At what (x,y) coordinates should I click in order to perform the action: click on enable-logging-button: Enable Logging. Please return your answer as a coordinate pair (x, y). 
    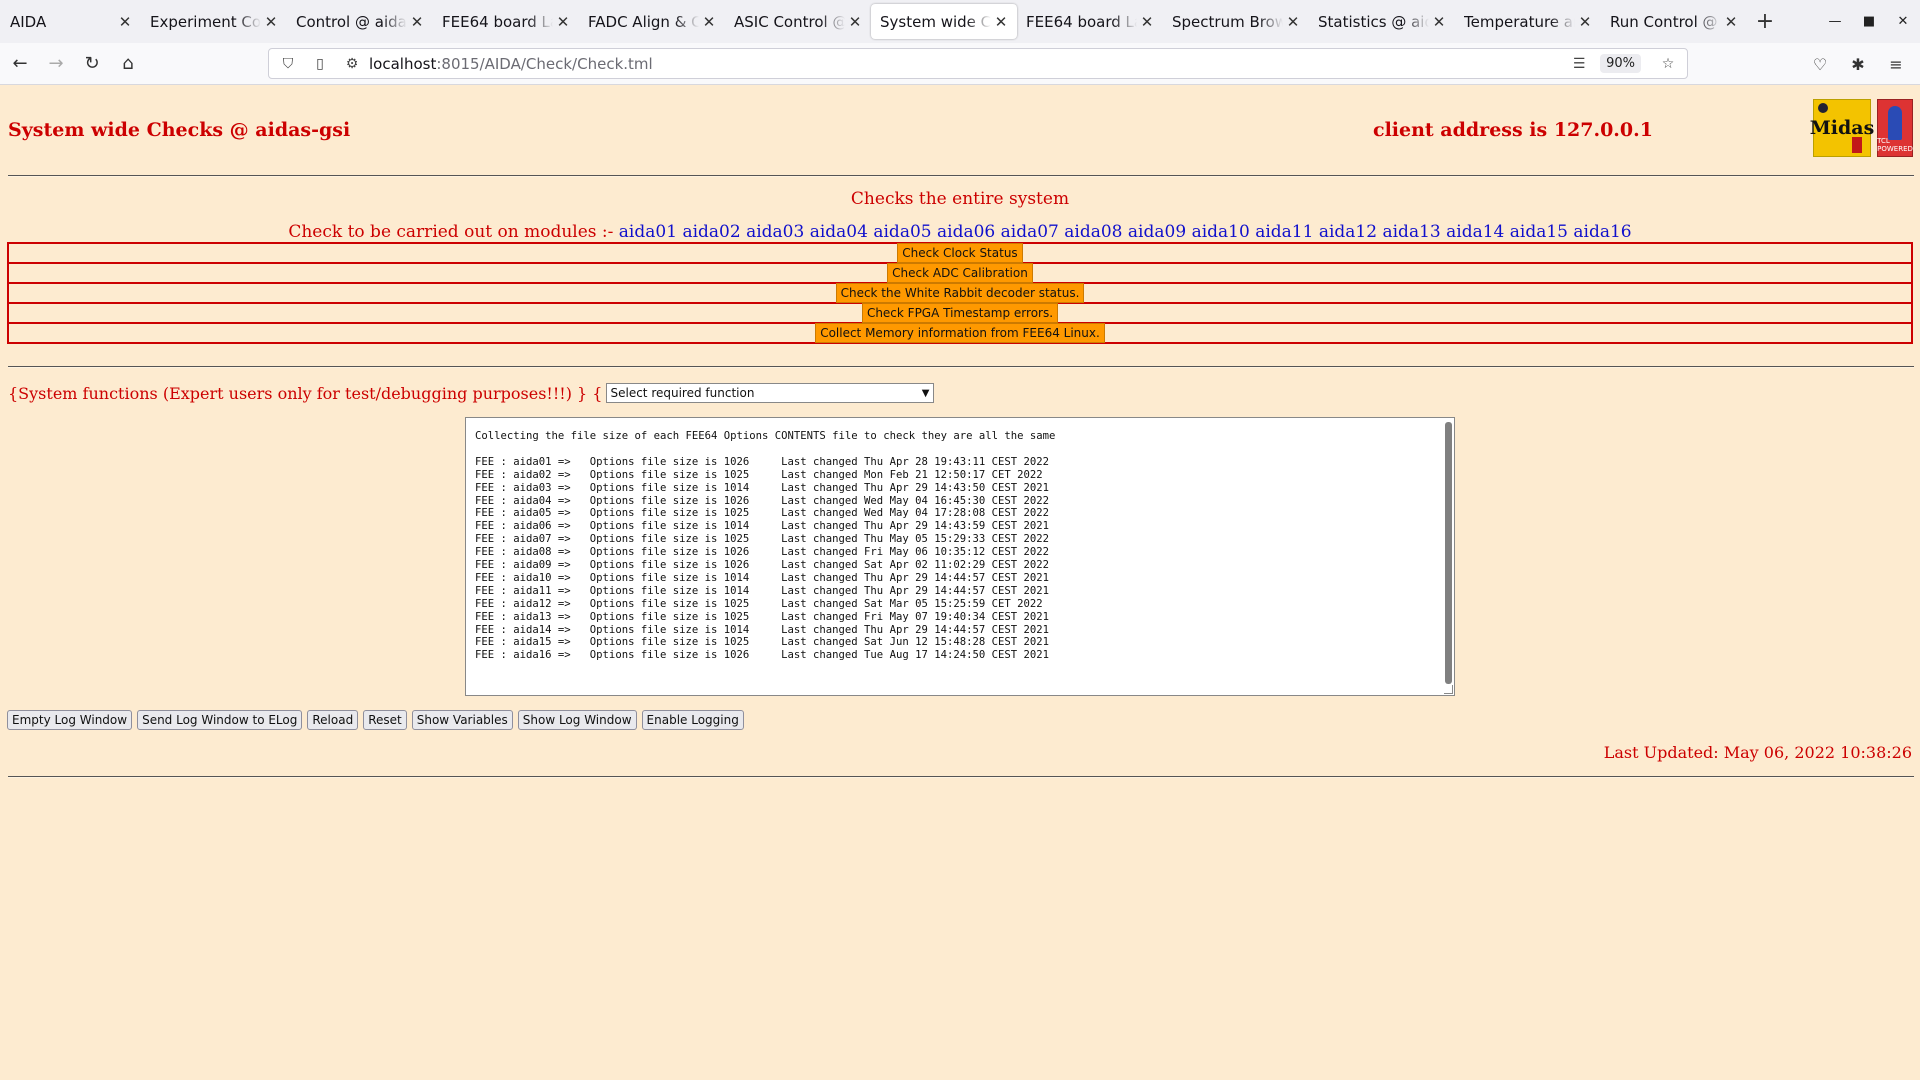
    Looking at the image, I should click on (692, 720).